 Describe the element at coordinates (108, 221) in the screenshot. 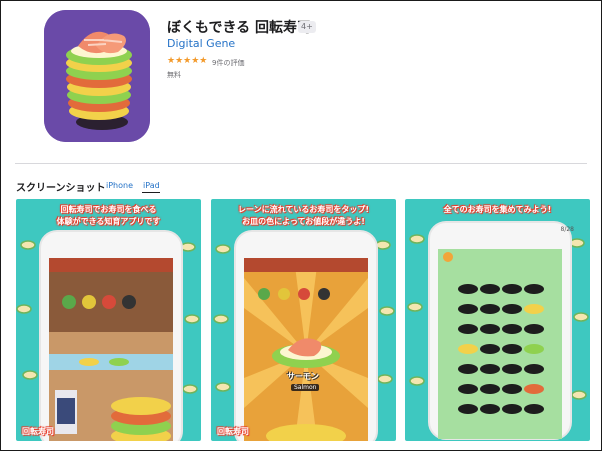

I see `caption-line-2: 体験ができる知育アプリです` at that location.